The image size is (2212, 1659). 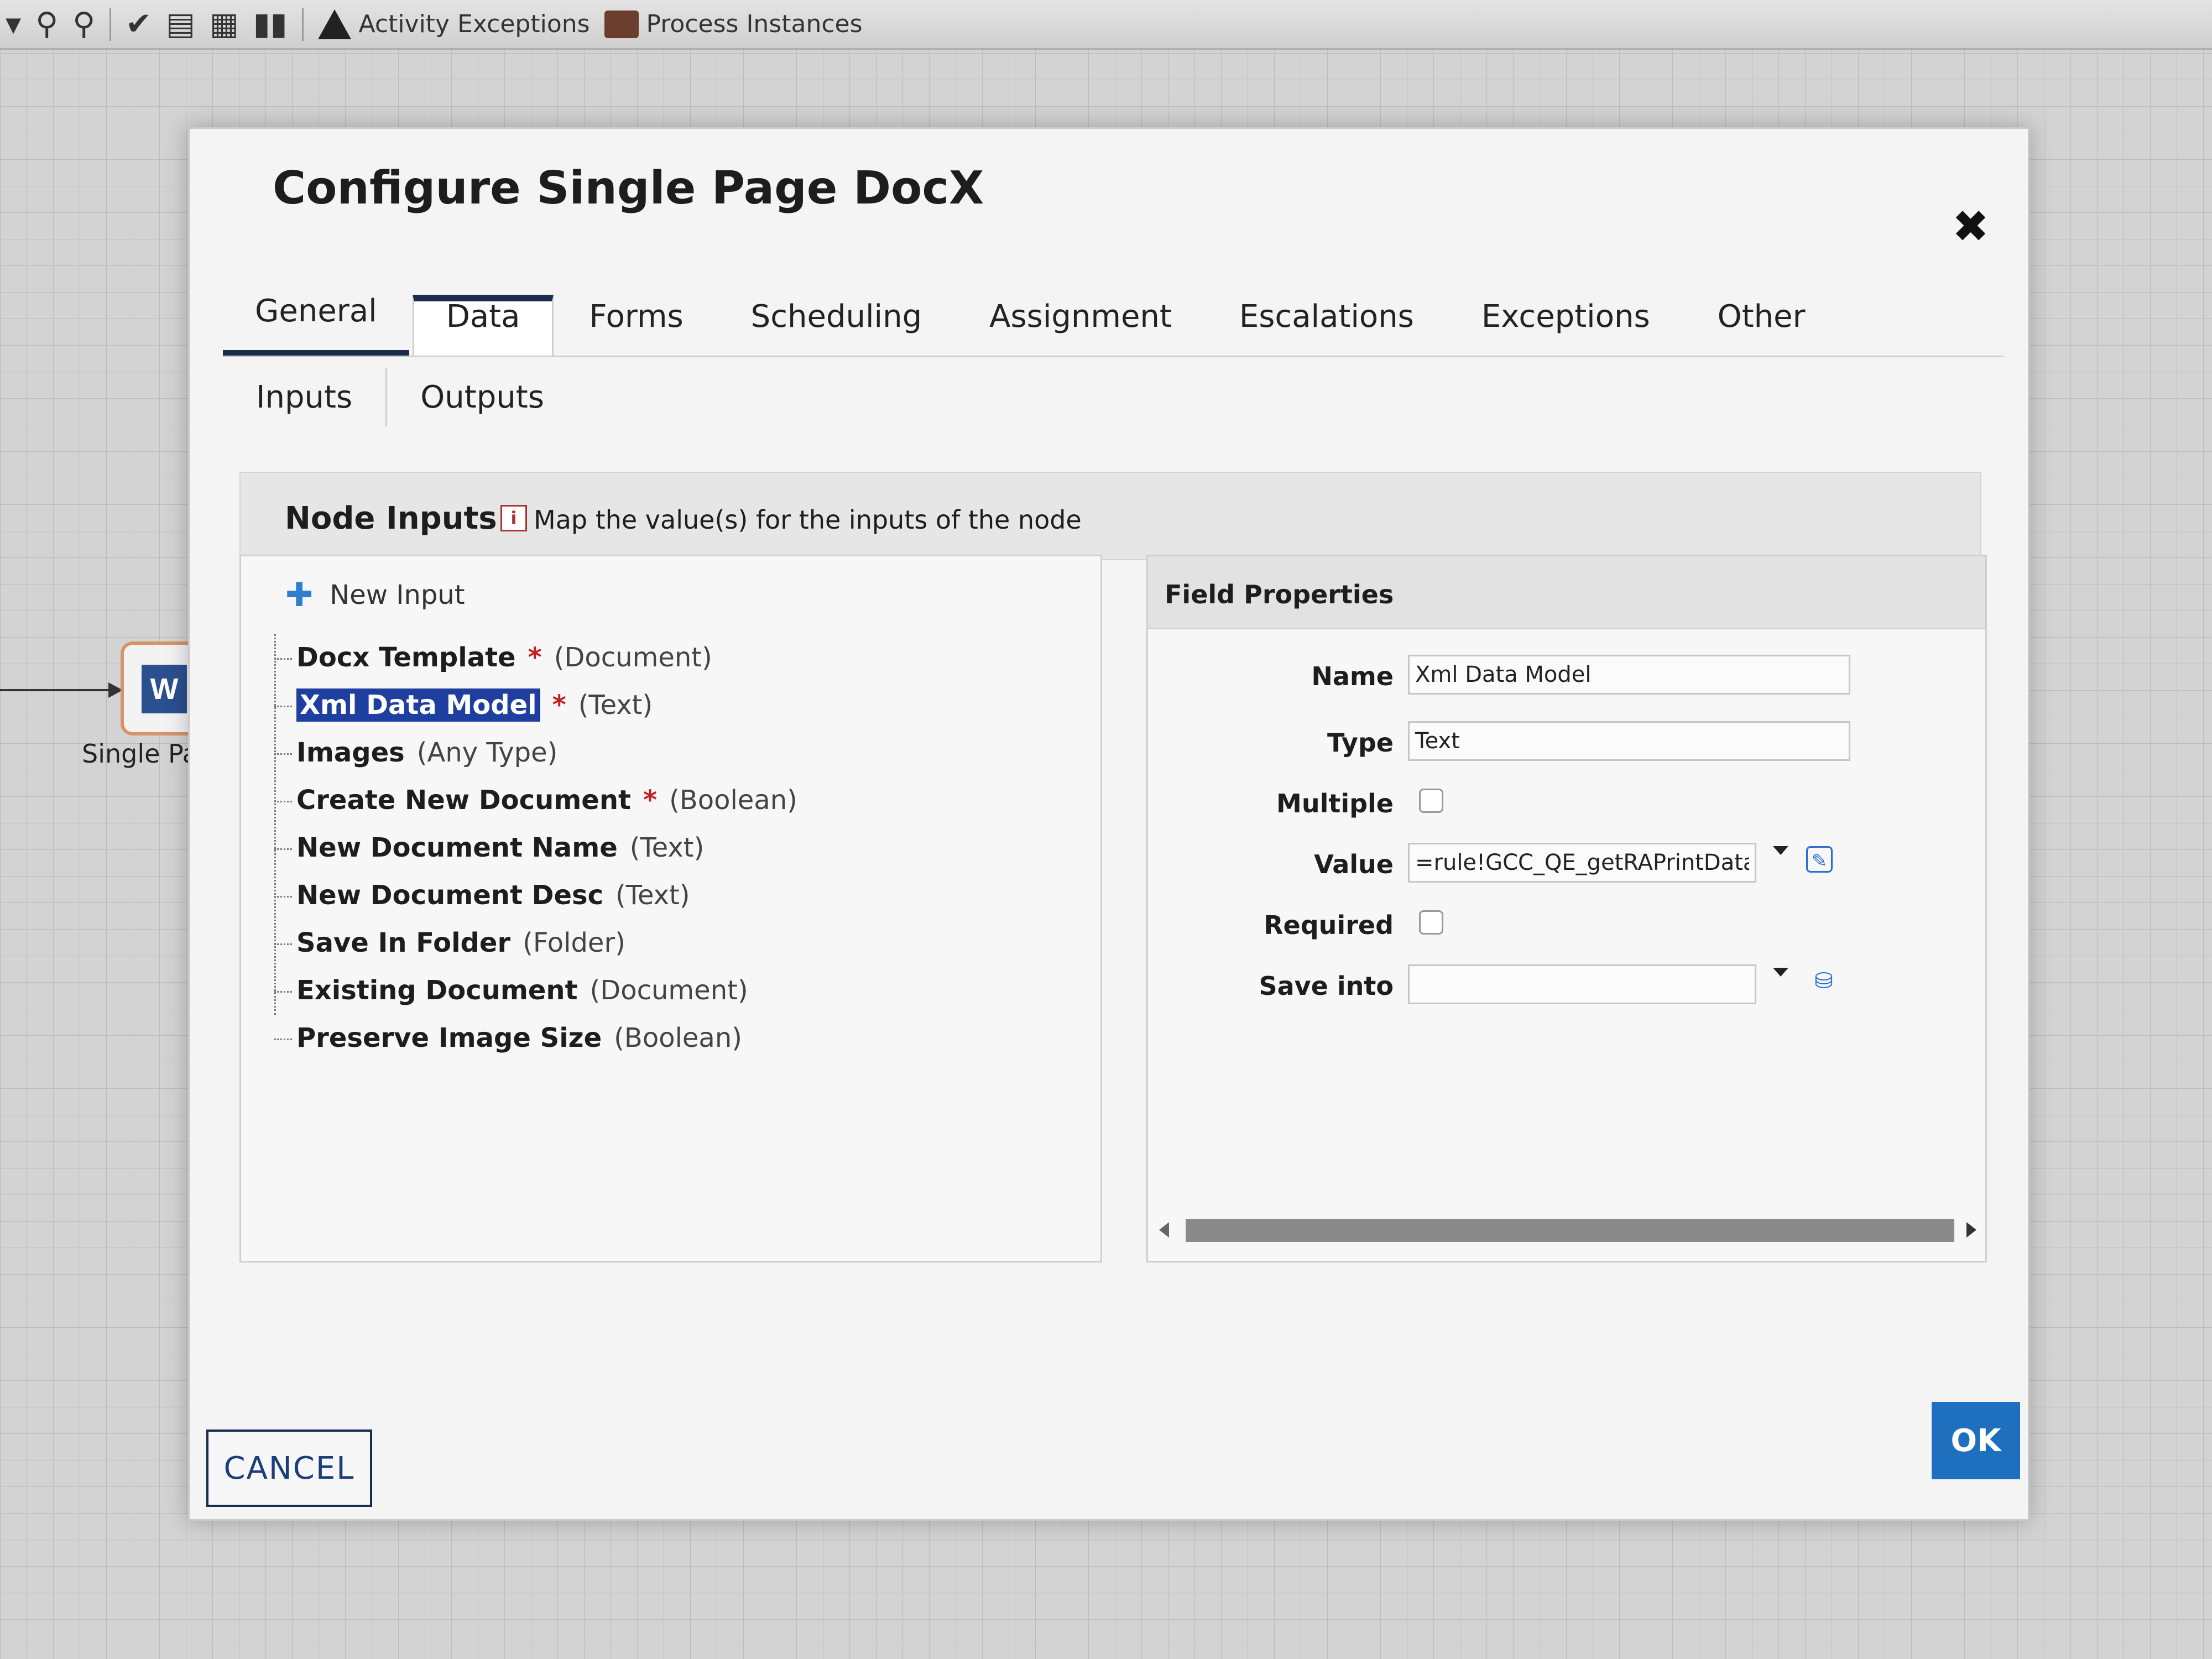 What do you see at coordinates (1361, 743) in the screenshot?
I see `type-label: Type` at bounding box center [1361, 743].